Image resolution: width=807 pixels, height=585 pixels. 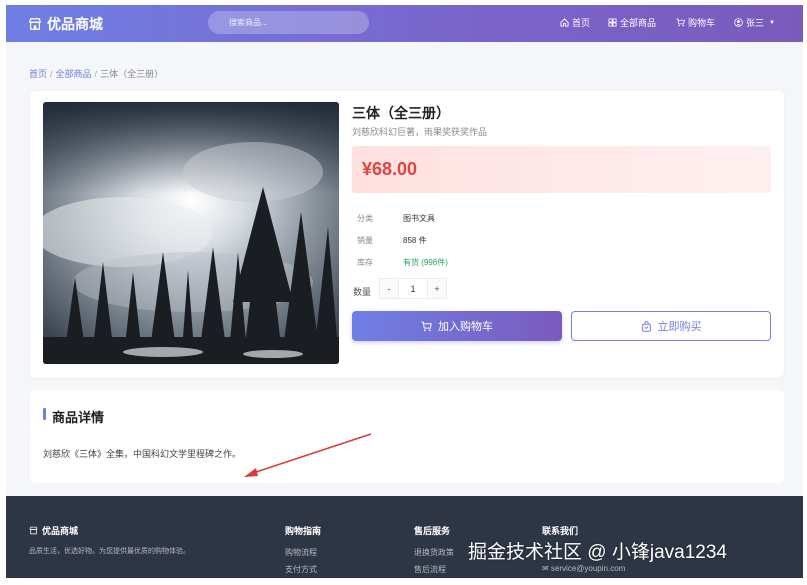 What do you see at coordinates (646, 326) in the screenshot?
I see `shopping-bag-icon` at bounding box center [646, 326].